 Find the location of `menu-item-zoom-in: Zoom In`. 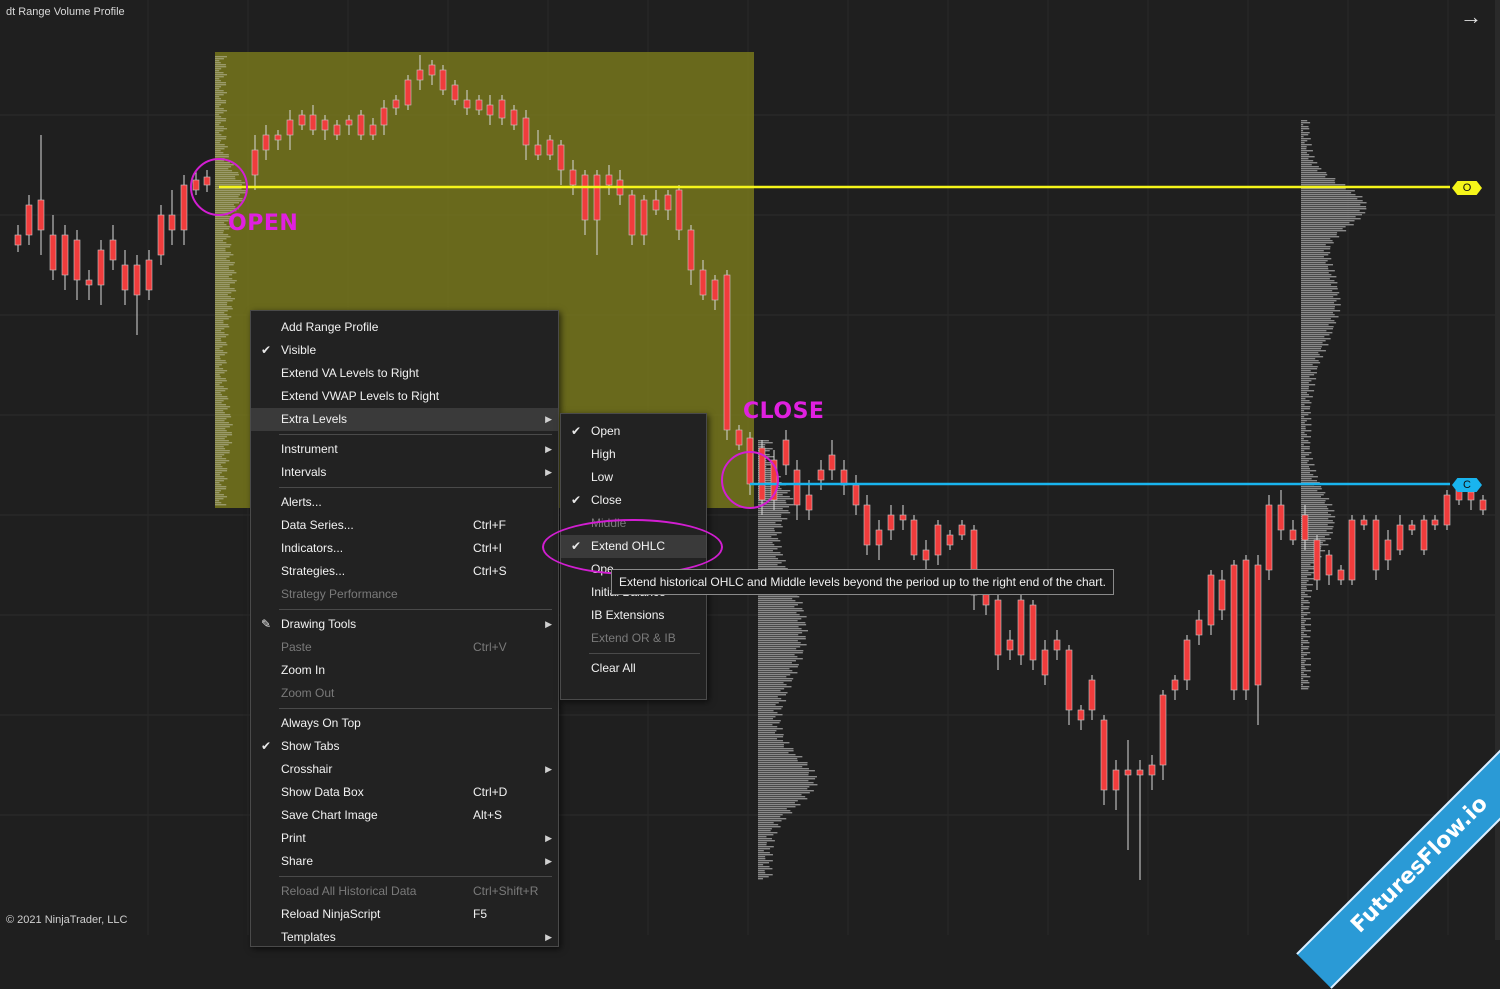

menu-item-zoom-in: Zoom In is located at coordinates (404, 670).